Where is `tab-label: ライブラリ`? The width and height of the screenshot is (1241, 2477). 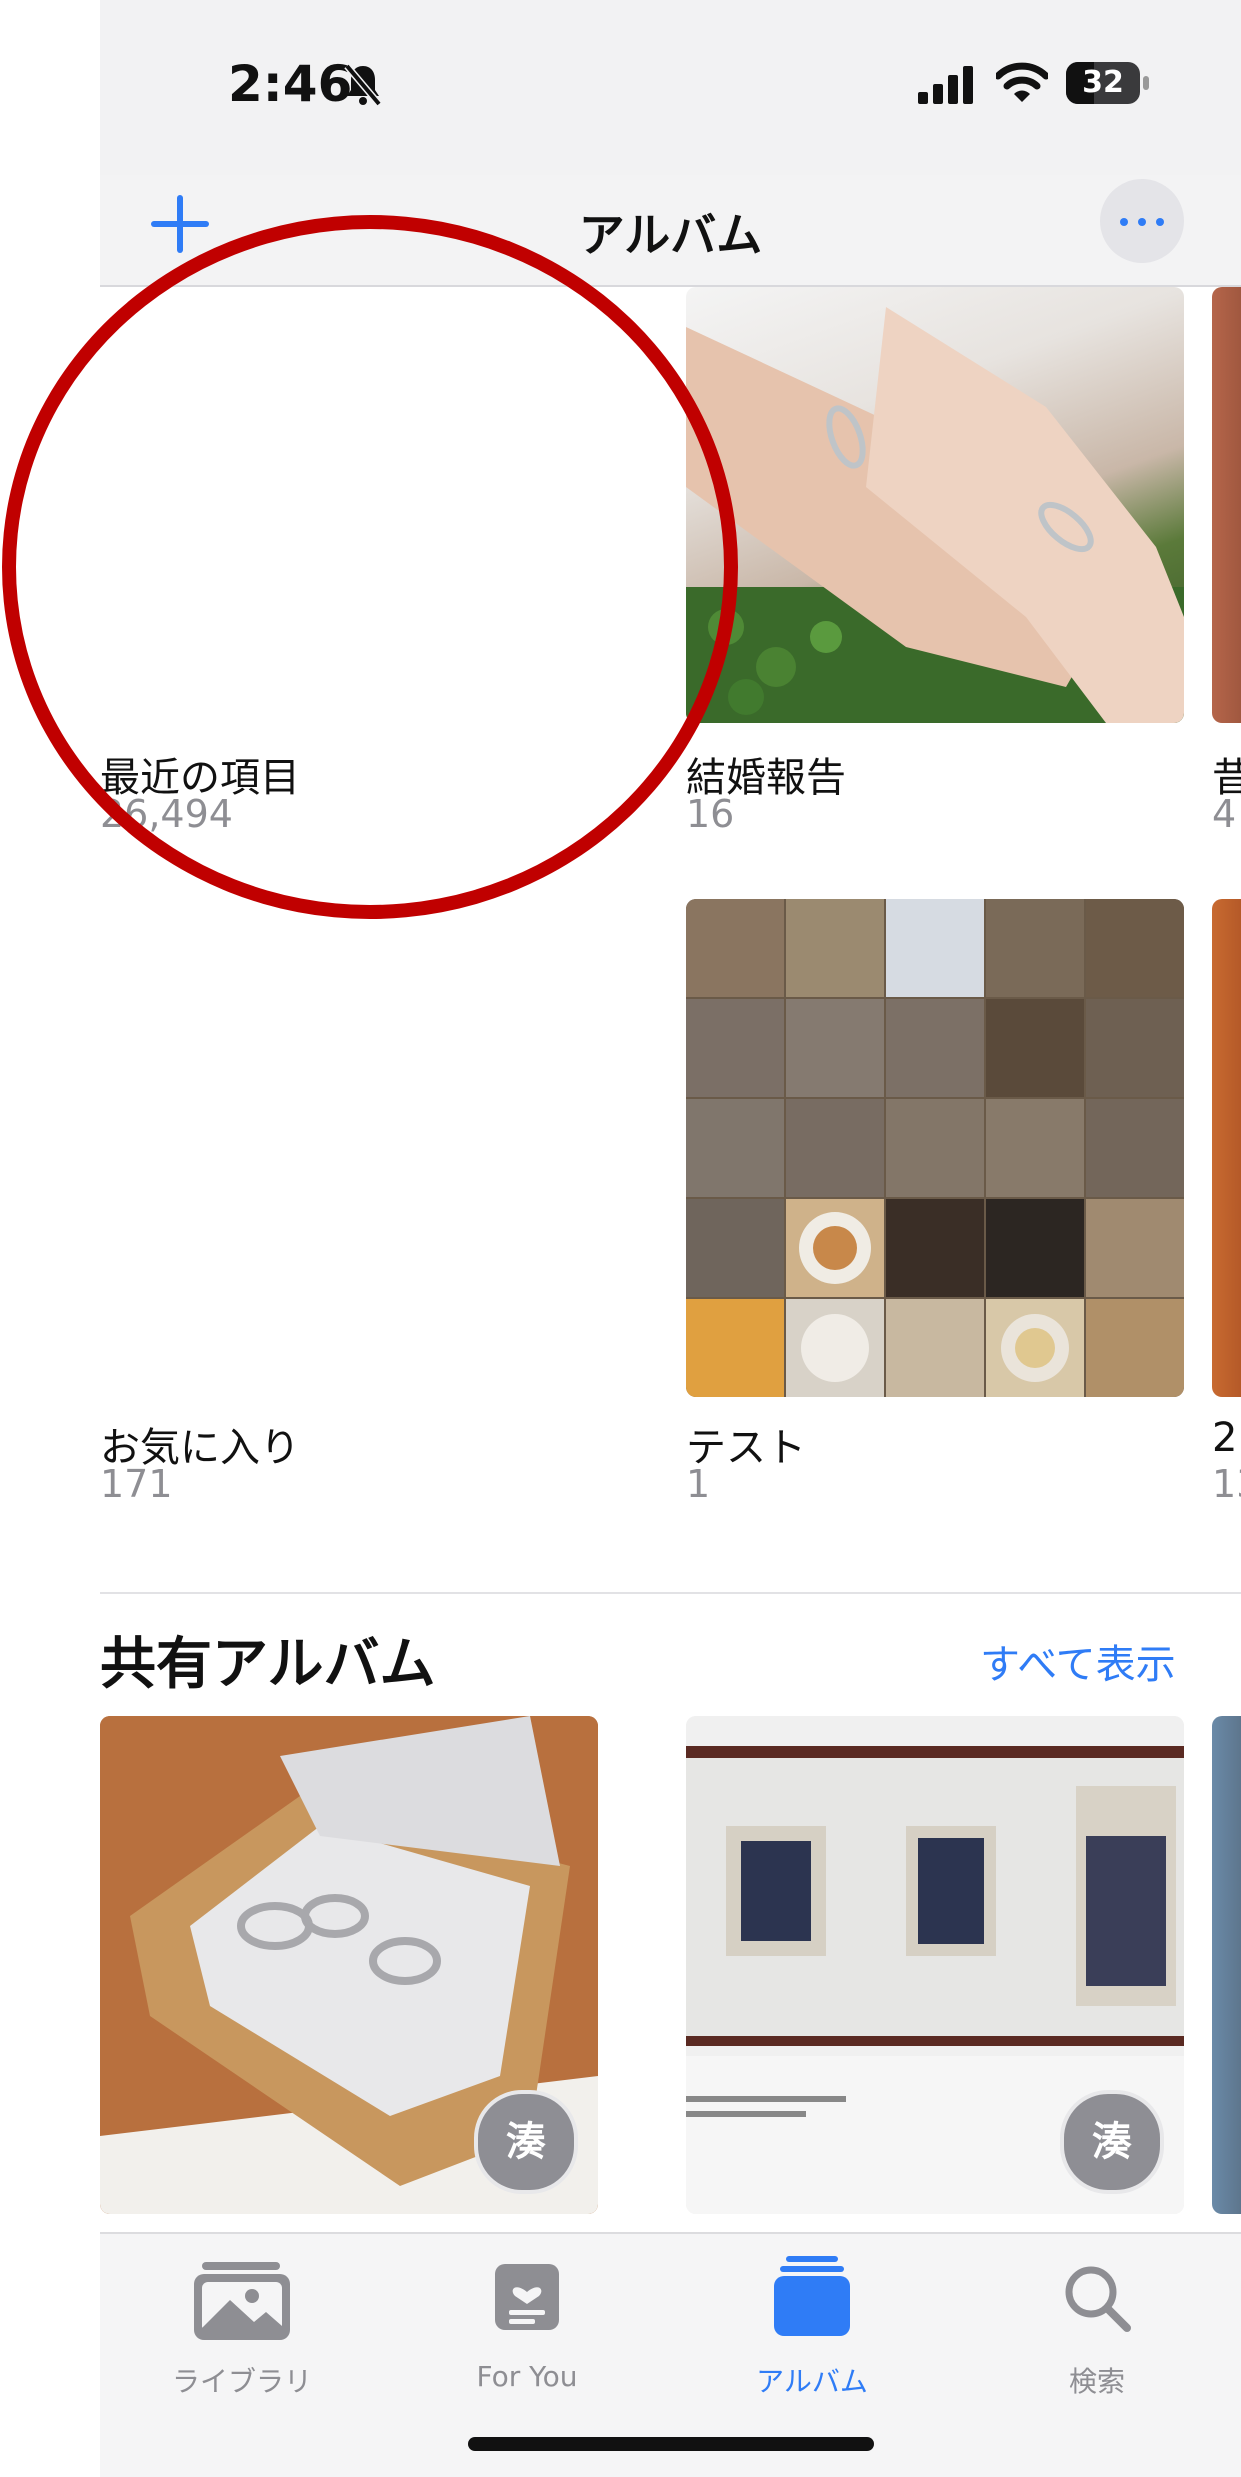
tab-label: ライブラリ is located at coordinates (241, 2381).